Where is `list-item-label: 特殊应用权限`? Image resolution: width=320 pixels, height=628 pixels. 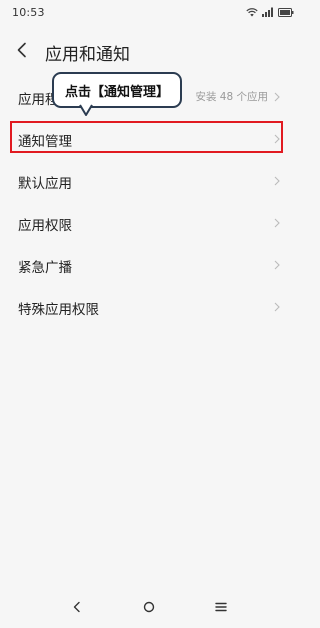
list-item-label: 特殊应用权限 is located at coordinates (58, 310).